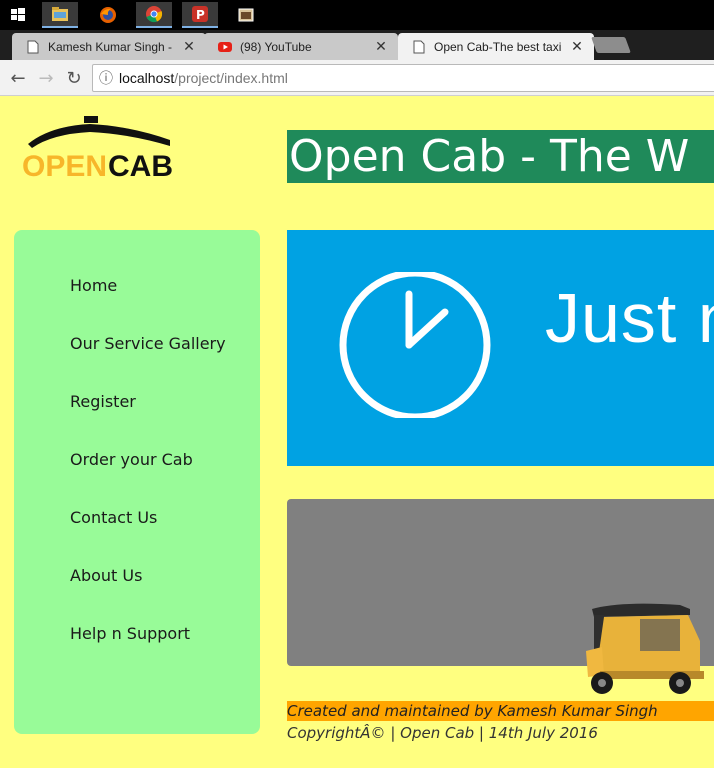  I want to click on browser-toolbar: ← → ↻ ⓘ localhost/project/index.html, so click(357, 78).